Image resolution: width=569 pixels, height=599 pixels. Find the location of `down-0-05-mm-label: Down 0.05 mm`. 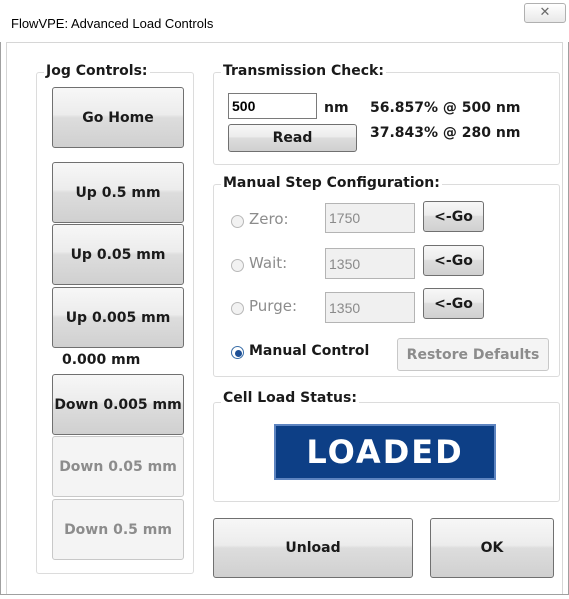

down-0-05-mm-label: Down 0.05 mm is located at coordinates (118, 466).